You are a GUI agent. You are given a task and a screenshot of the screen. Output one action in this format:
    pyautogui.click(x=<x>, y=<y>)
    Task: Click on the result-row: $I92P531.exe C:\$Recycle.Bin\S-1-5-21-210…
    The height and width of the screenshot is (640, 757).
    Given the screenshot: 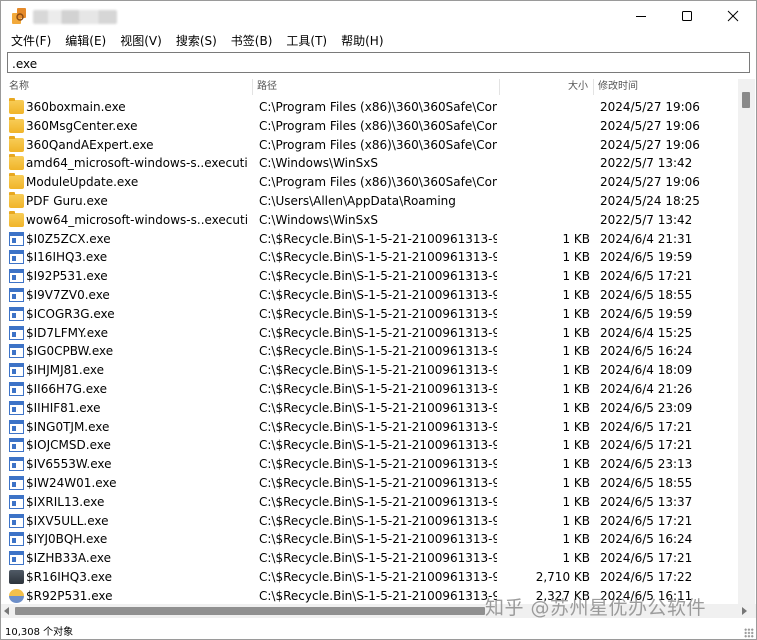 What is the action you would take?
    pyautogui.click(x=369, y=276)
    